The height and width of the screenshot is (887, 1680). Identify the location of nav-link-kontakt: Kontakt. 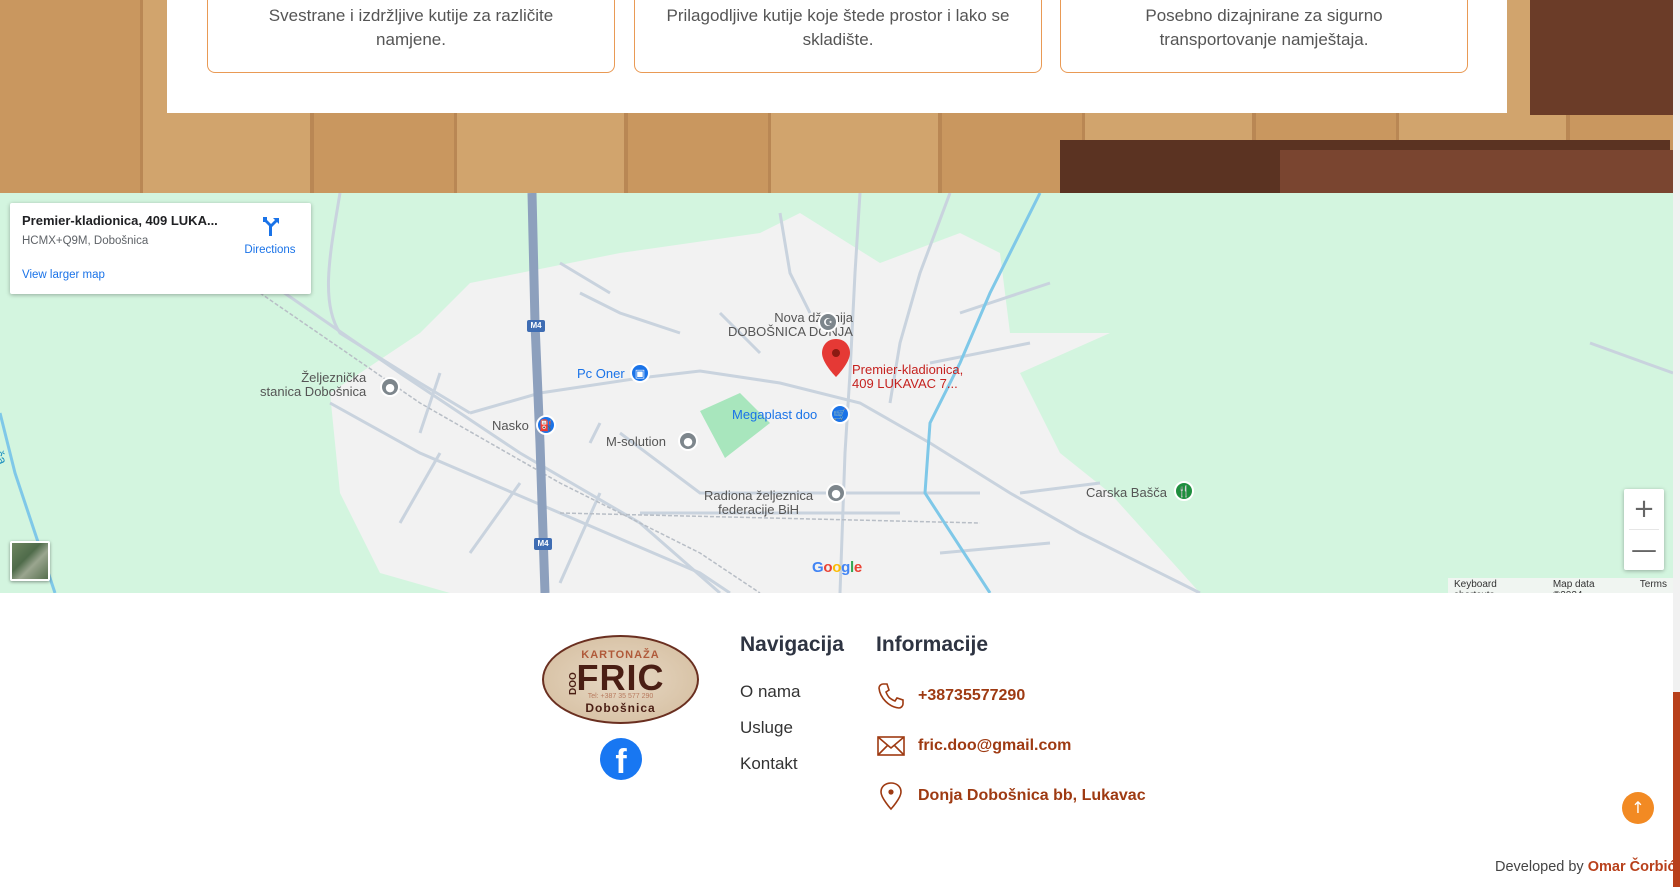
(769, 764).